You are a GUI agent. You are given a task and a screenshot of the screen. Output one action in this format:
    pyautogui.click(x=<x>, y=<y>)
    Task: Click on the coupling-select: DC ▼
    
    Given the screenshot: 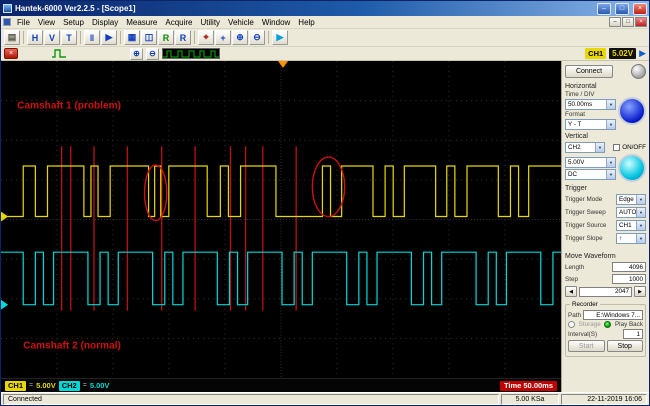 What is the action you would take?
    pyautogui.click(x=590, y=174)
    